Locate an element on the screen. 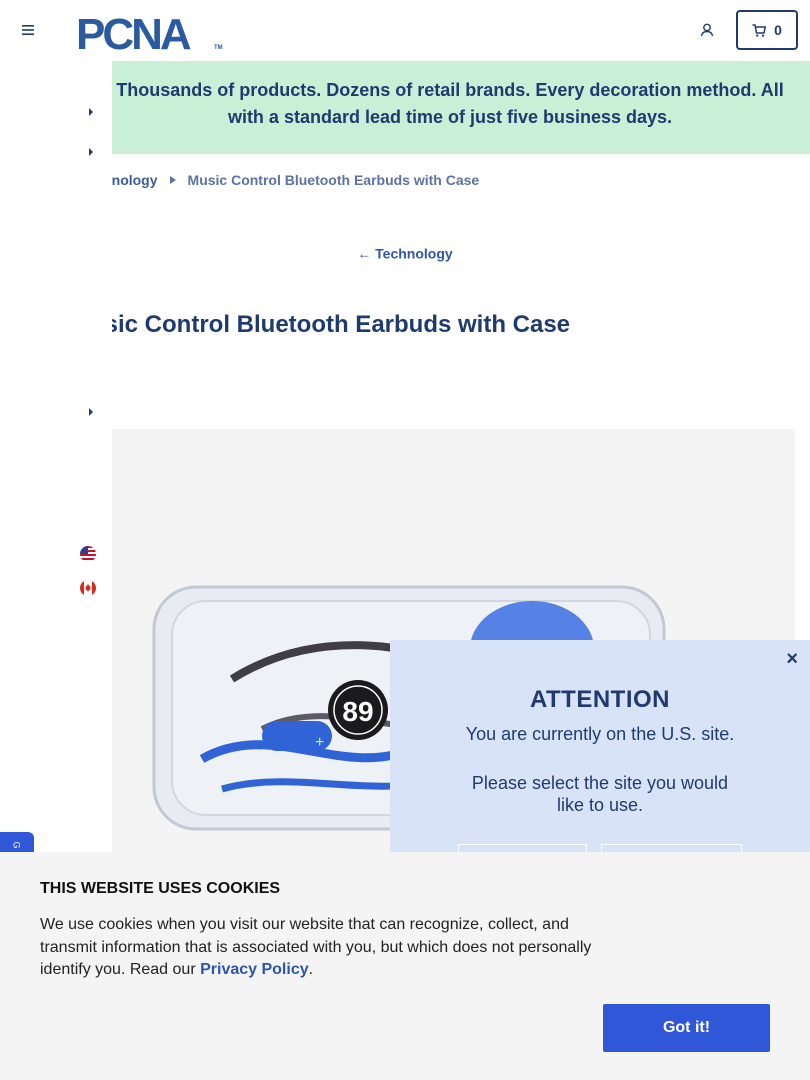 The height and width of the screenshot is (1080, 810). cart-icon is located at coordinates (759, 30).